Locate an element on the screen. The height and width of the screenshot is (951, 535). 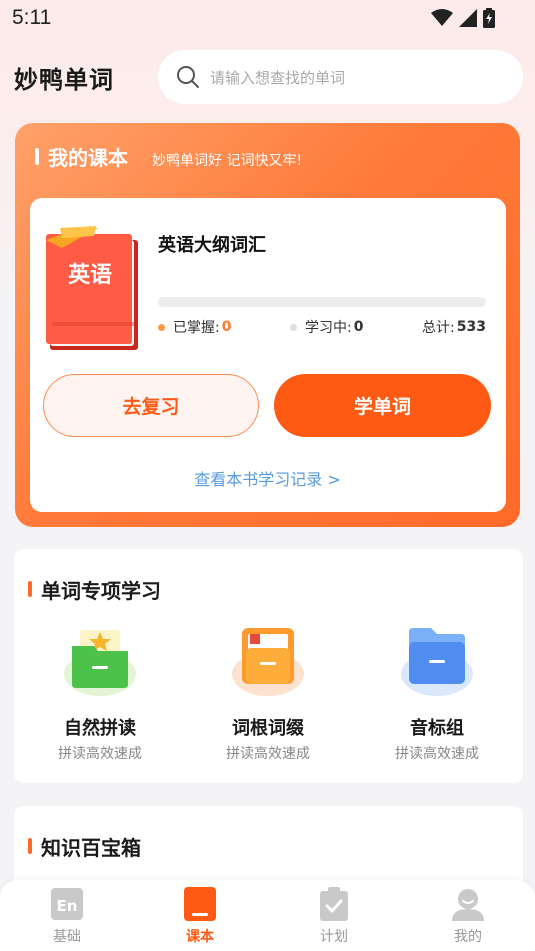
status-time: 5:11 is located at coordinates (32, 17).